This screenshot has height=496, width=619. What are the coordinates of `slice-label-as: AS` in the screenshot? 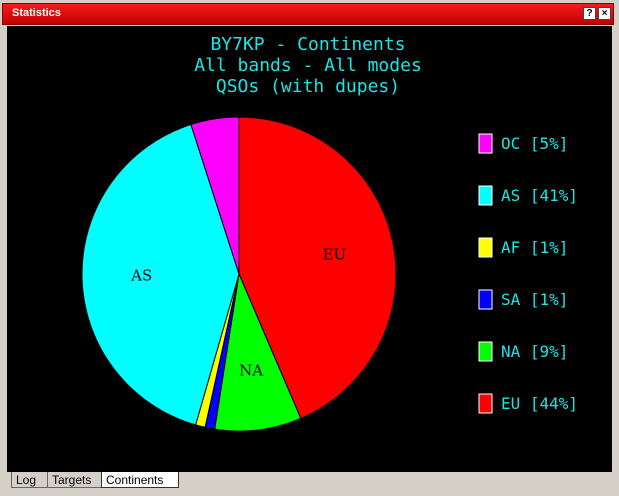 It's located at (141, 276).